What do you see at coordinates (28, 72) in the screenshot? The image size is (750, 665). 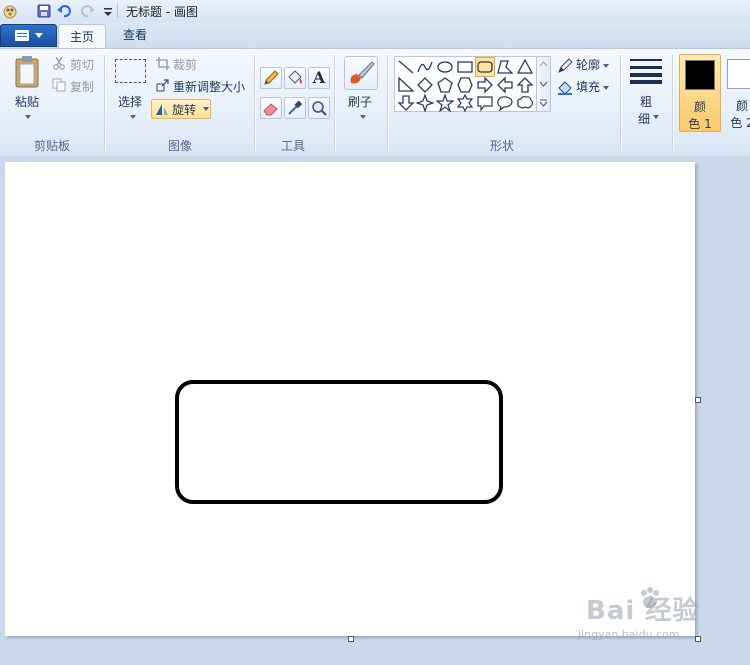 I see `paste-icon` at bounding box center [28, 72].